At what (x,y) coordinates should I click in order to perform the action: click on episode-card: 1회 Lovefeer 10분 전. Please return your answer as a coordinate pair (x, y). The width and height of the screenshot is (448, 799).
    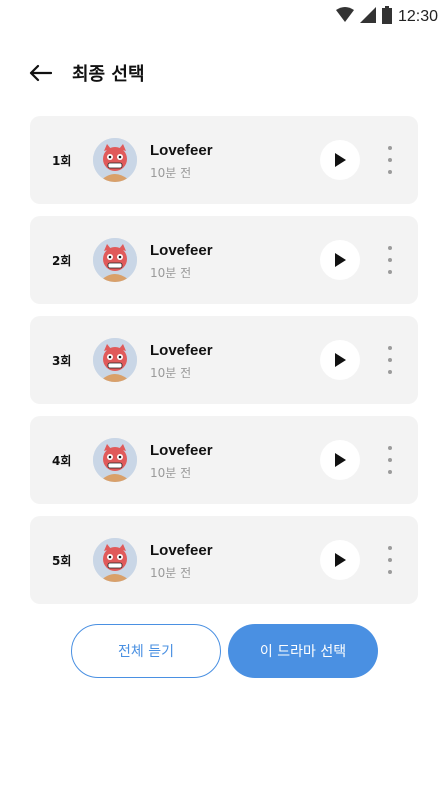
    Looking at the image, I should click on (224, 160).